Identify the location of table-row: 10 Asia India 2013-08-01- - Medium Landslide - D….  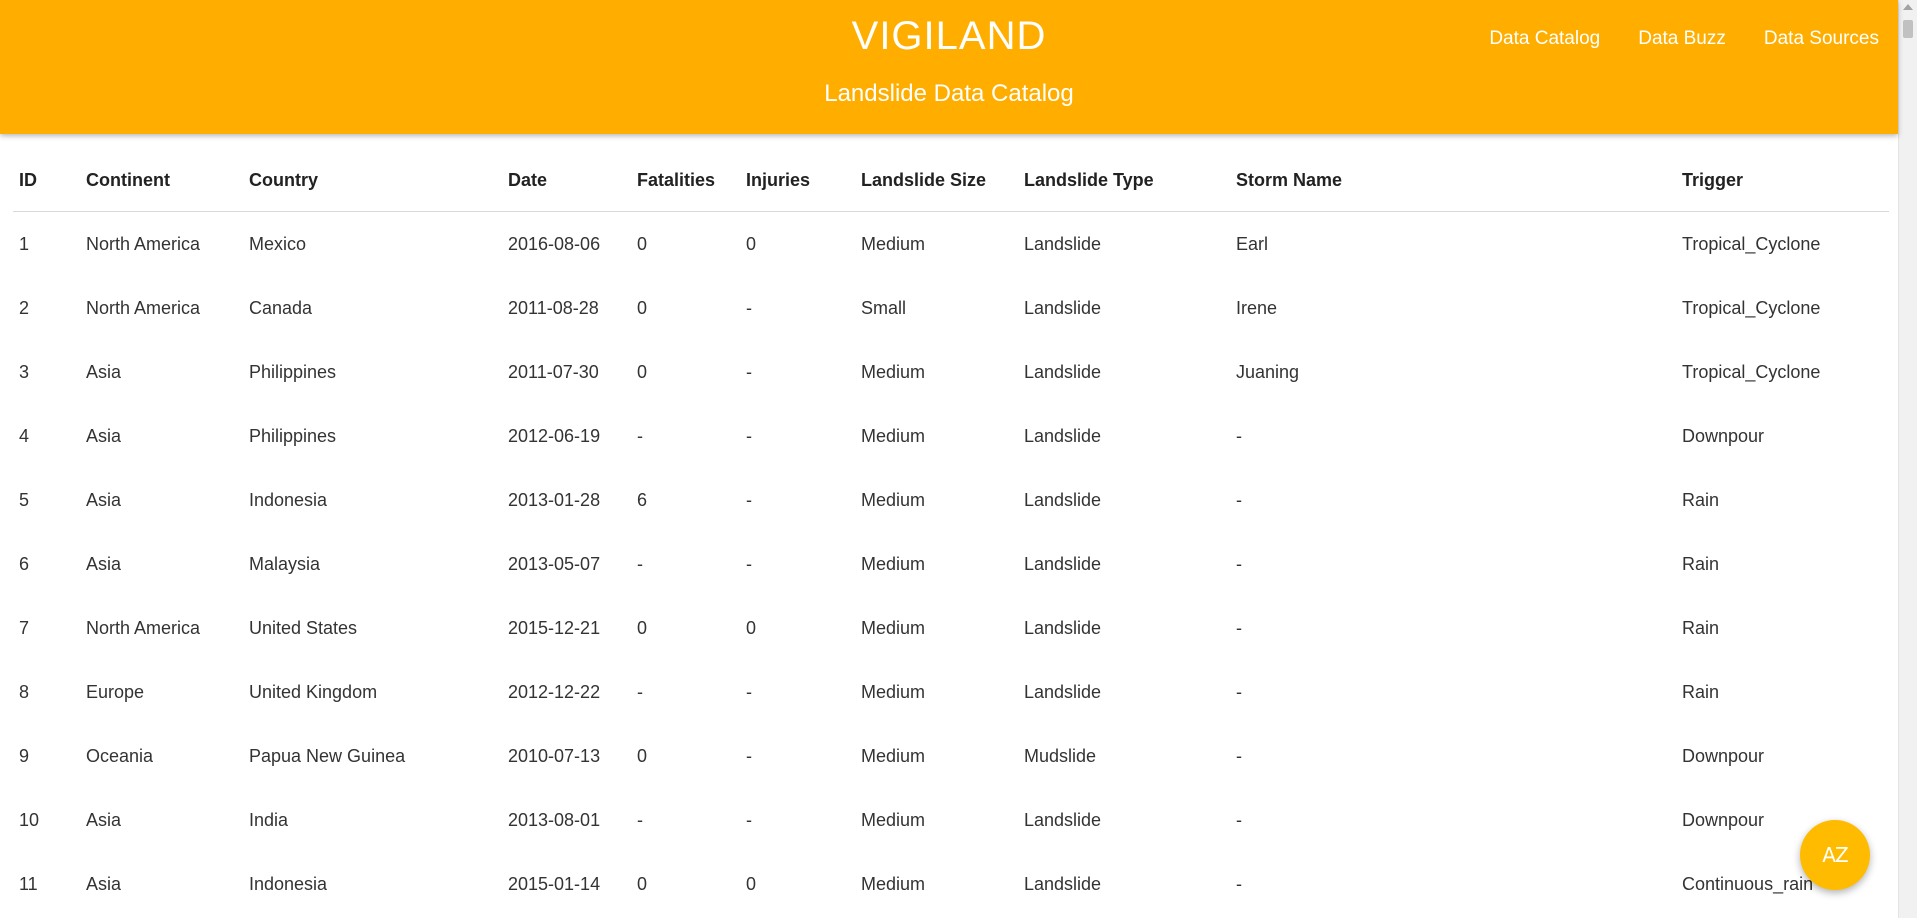
(951, 820).